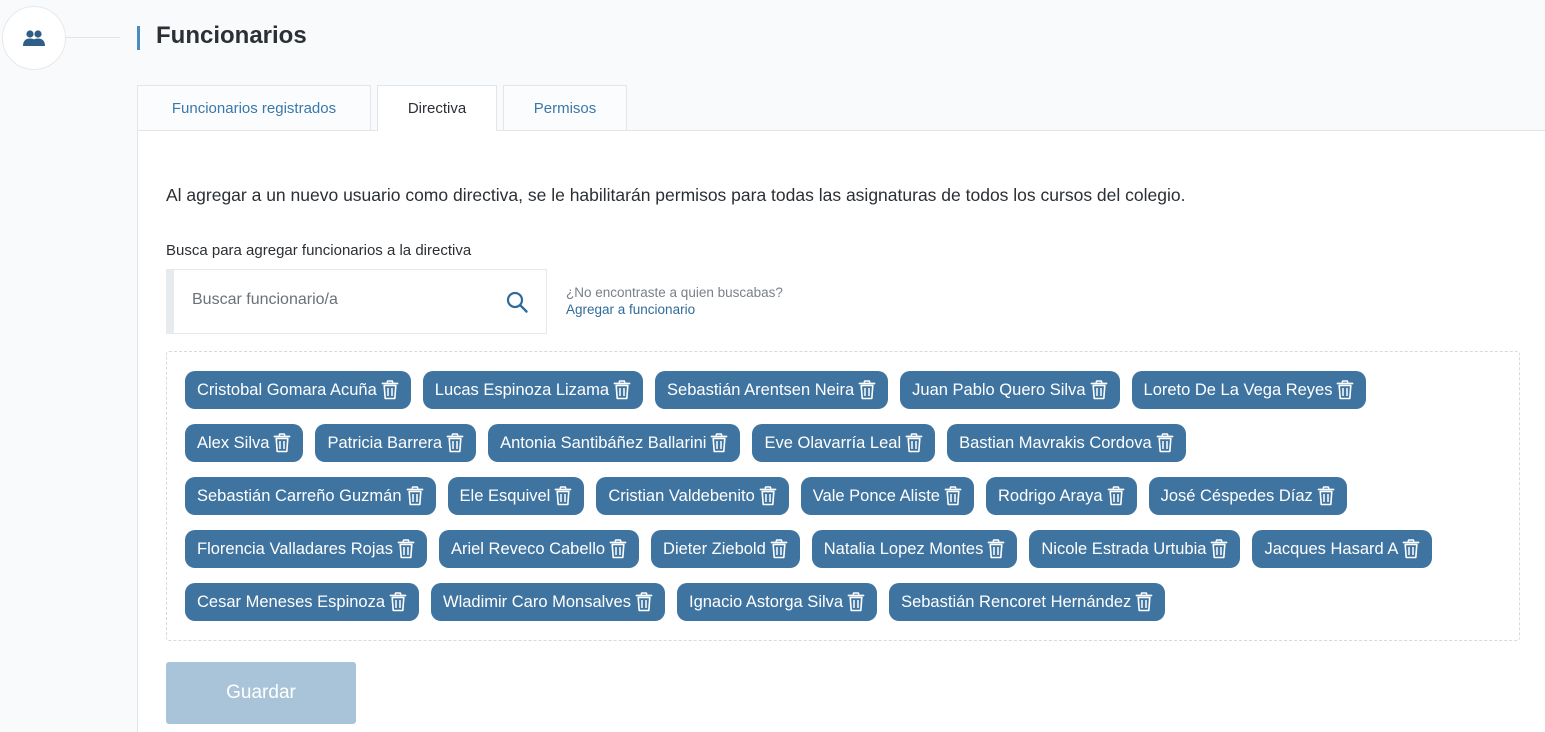 This screenshot has width=1545, height=732. I want to click on member-name: Sebastián Rencoret Hernández, so click(1016, 601).